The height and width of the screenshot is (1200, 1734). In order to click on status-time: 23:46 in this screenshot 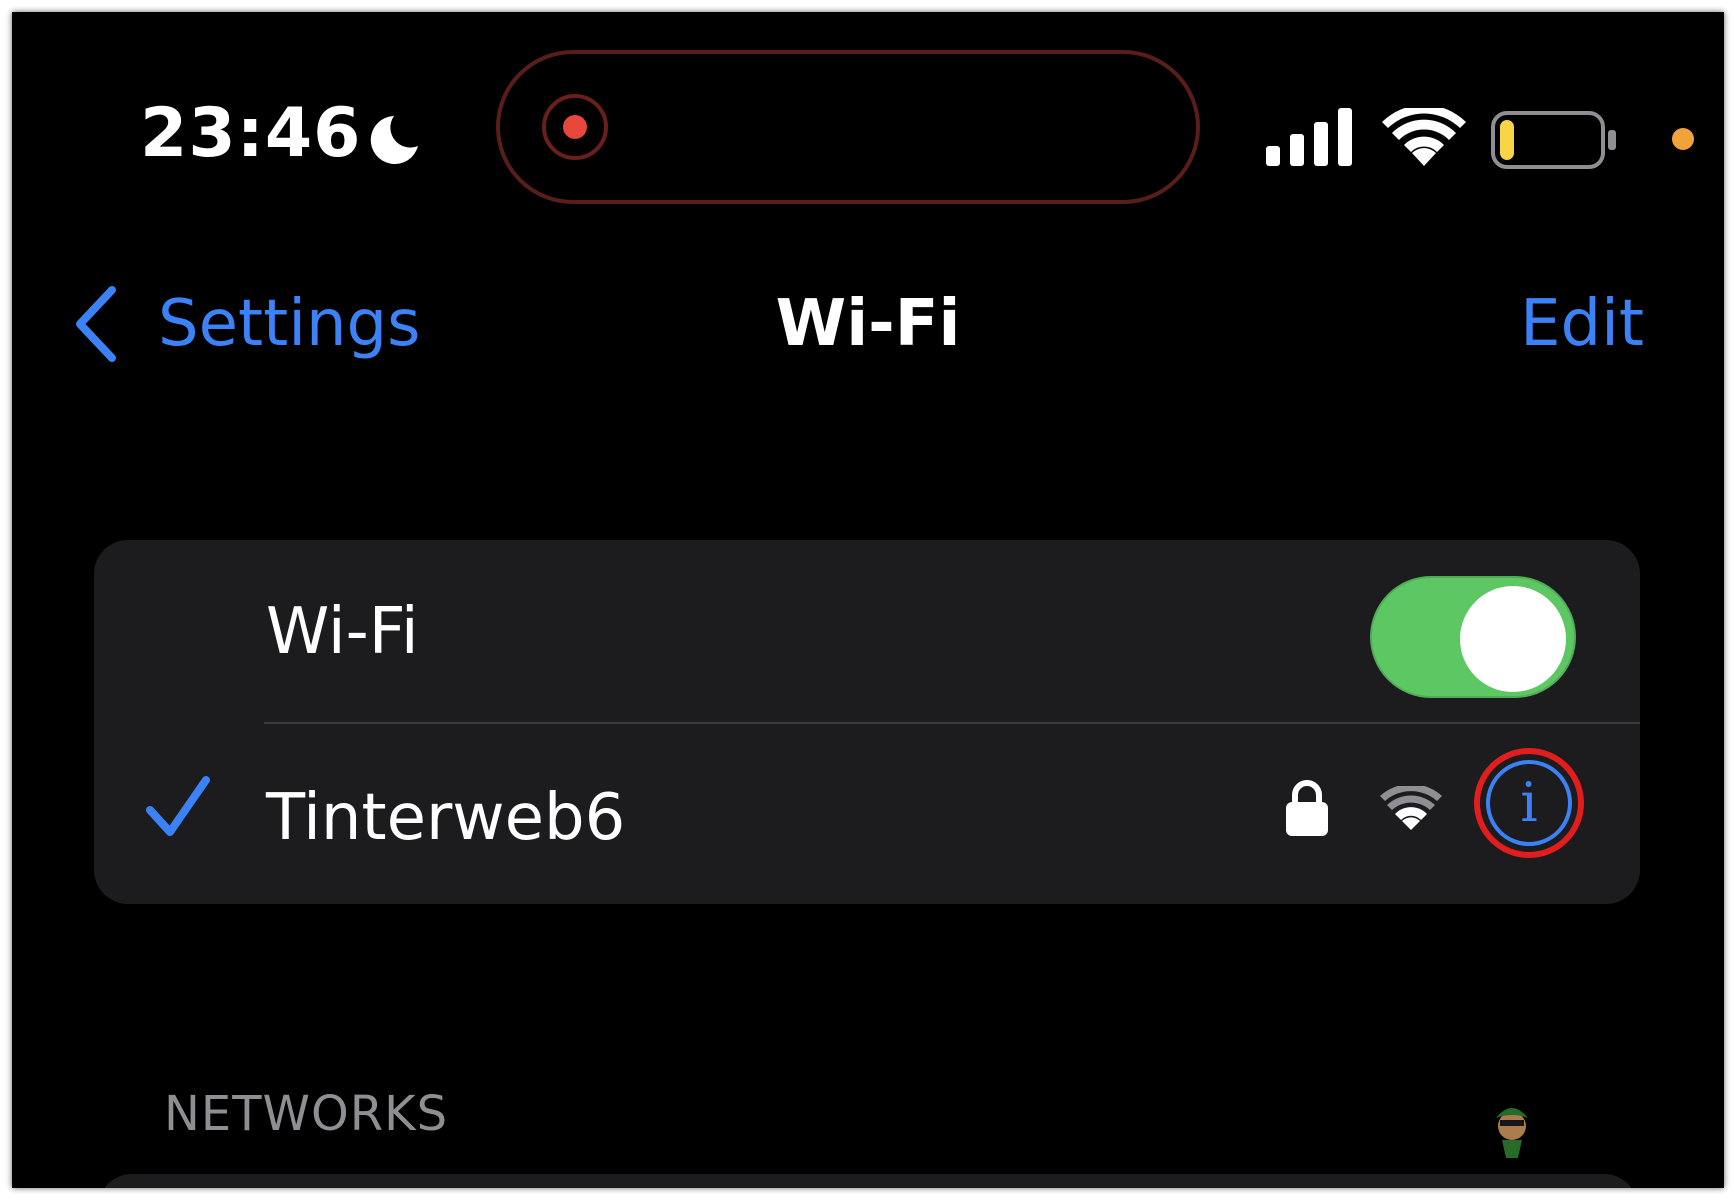, I will do `click(251, 133)`.